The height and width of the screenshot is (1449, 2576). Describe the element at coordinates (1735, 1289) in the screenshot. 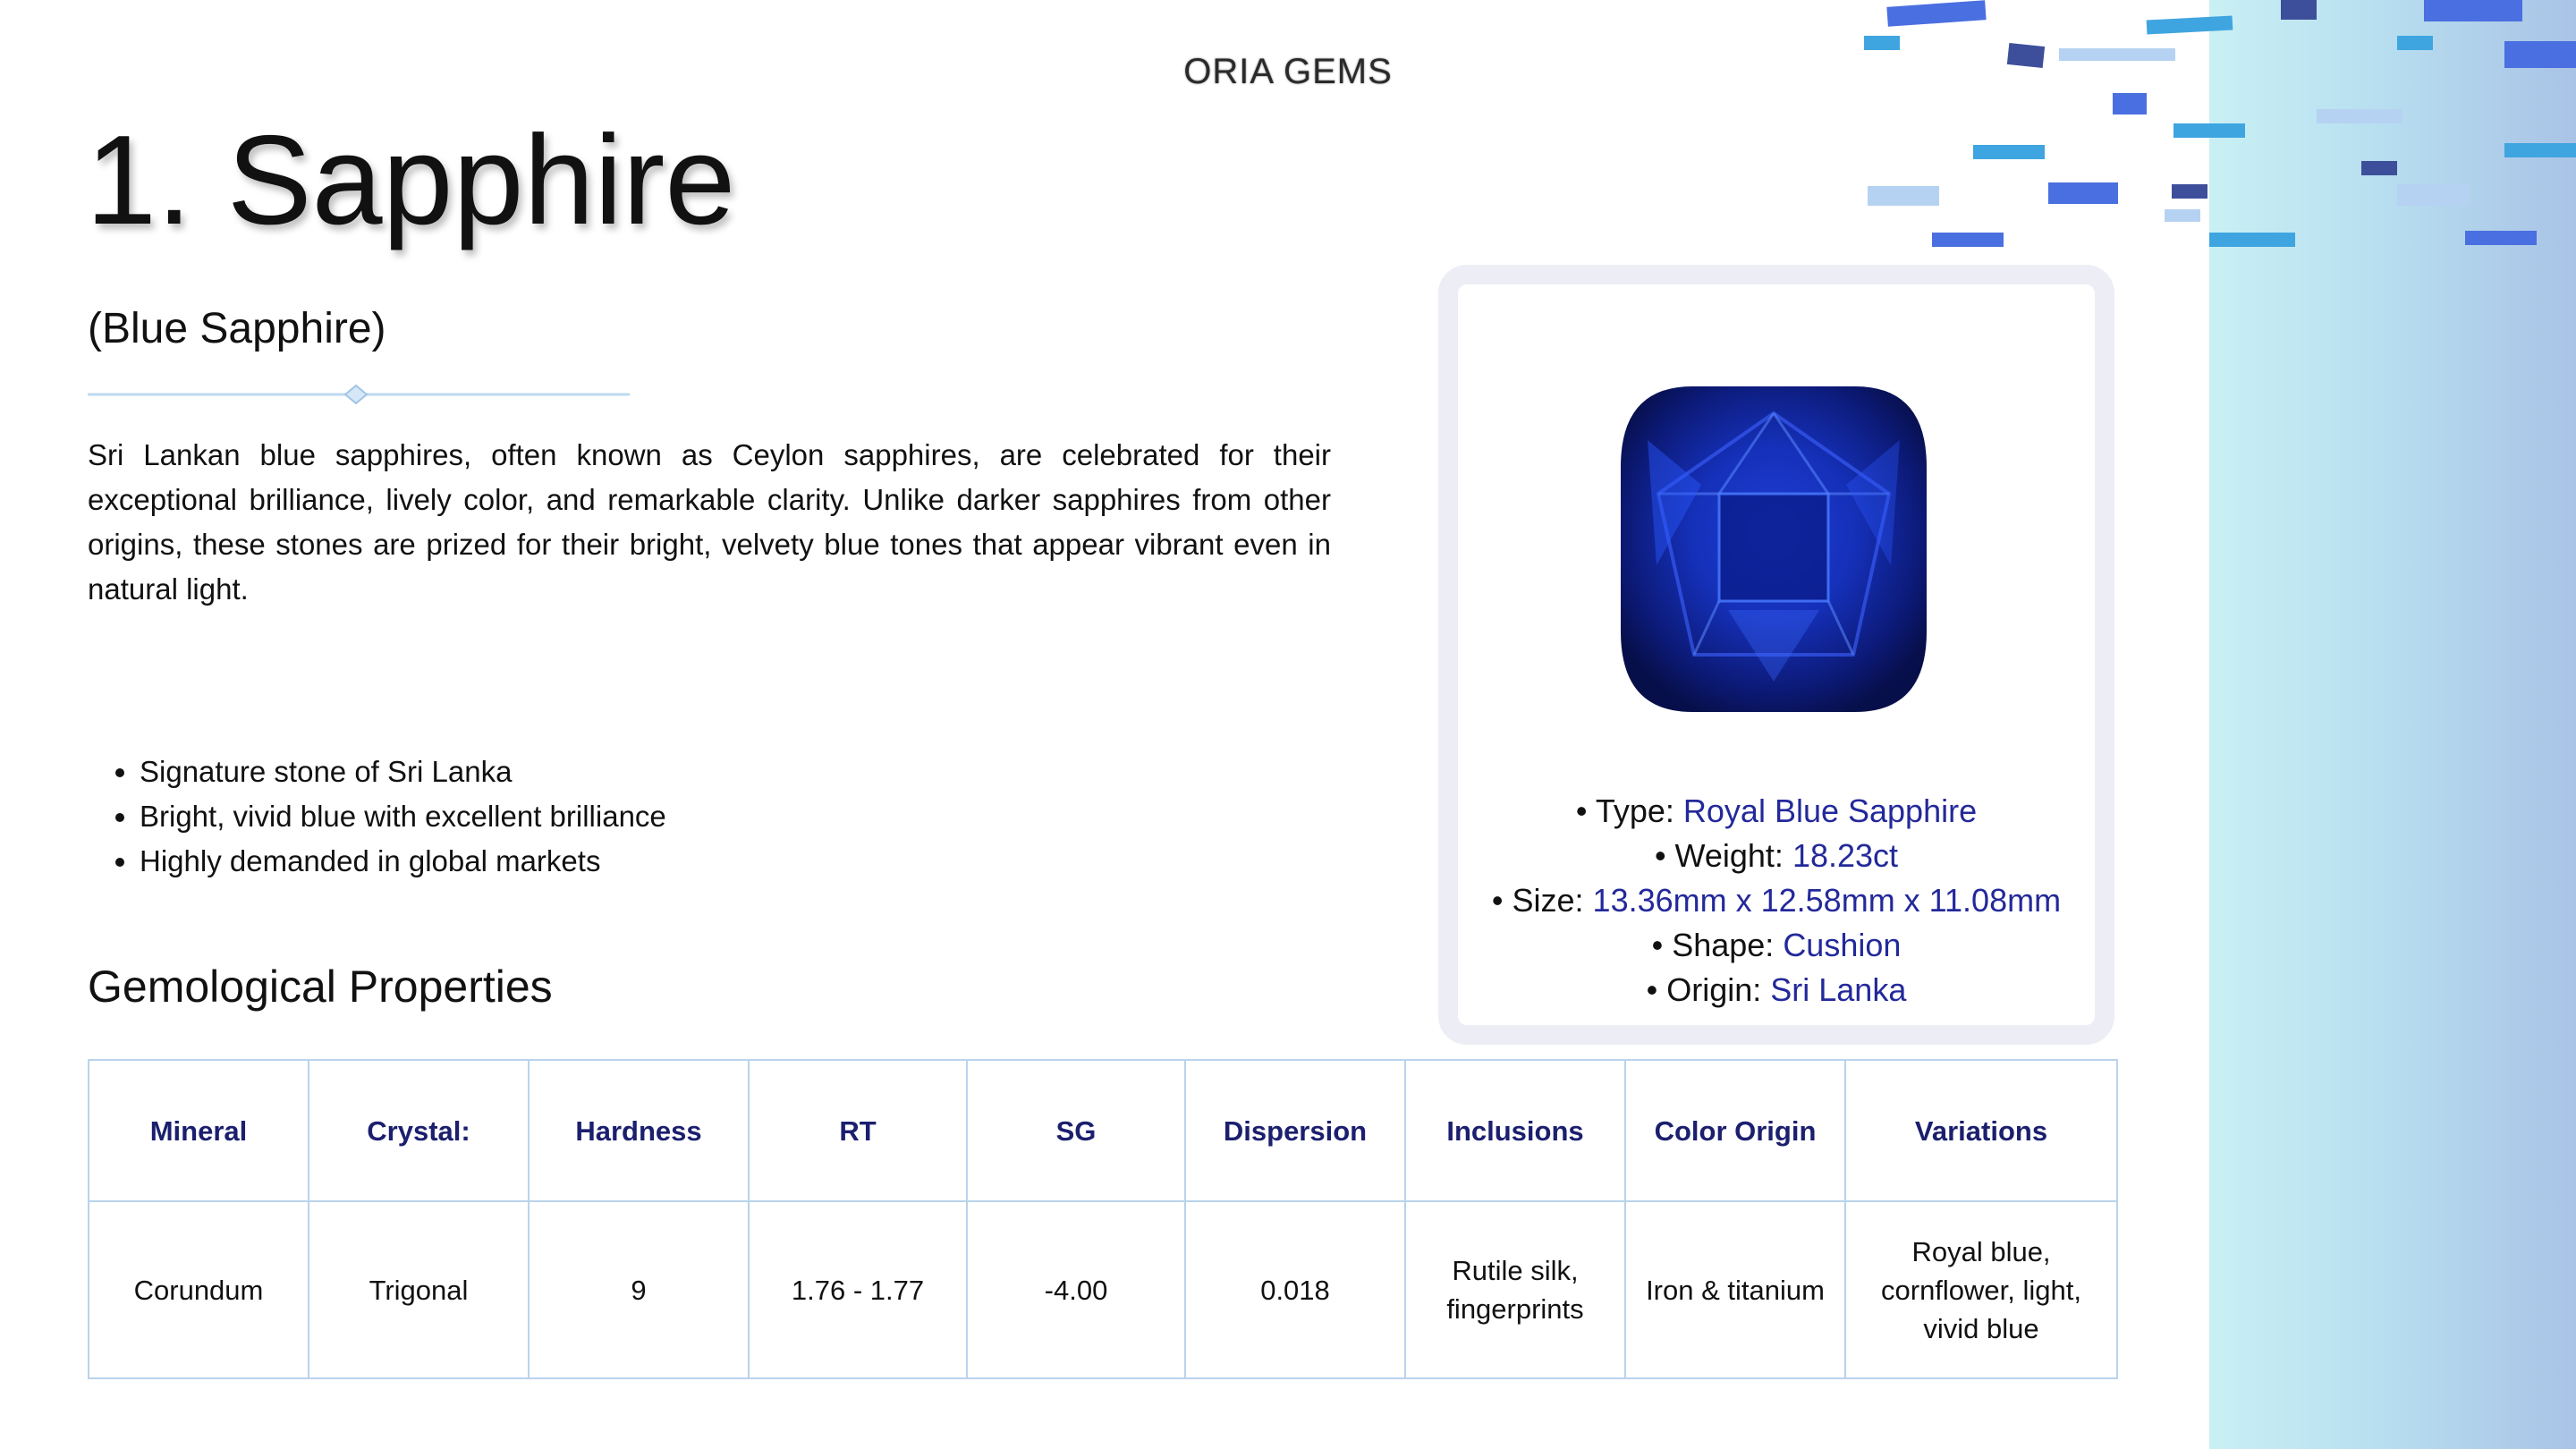

I see `table-cell: Iron & titanium` at that location.